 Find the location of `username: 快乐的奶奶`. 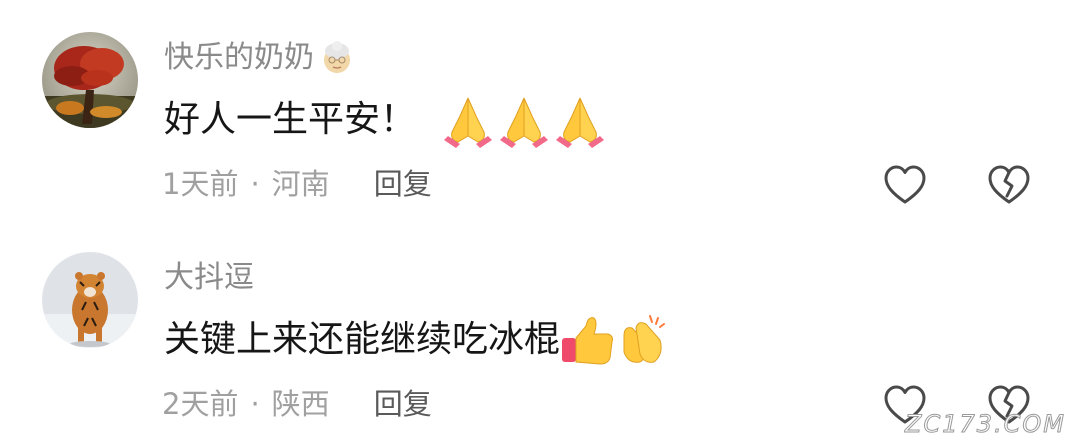

username: 快乐的奶奶 is located at coordinates (259, 58).